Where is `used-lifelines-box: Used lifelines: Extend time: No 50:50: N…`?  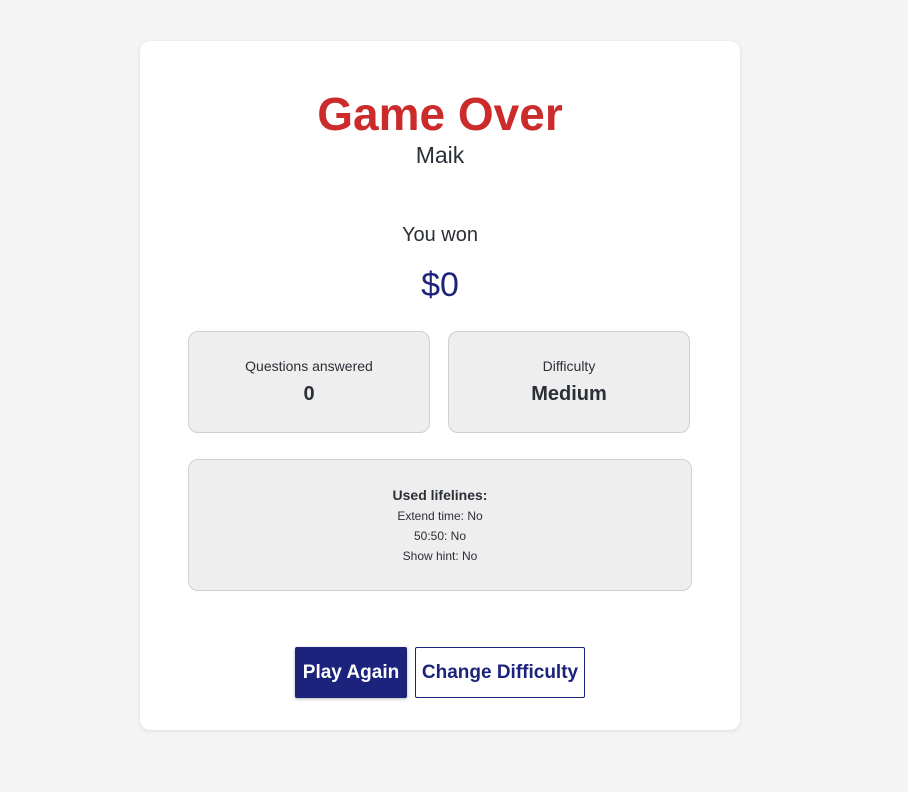 used-lifelines-box: Used lifelines: Extend time: No 50:50: N… is located at coordinates (440, 525).